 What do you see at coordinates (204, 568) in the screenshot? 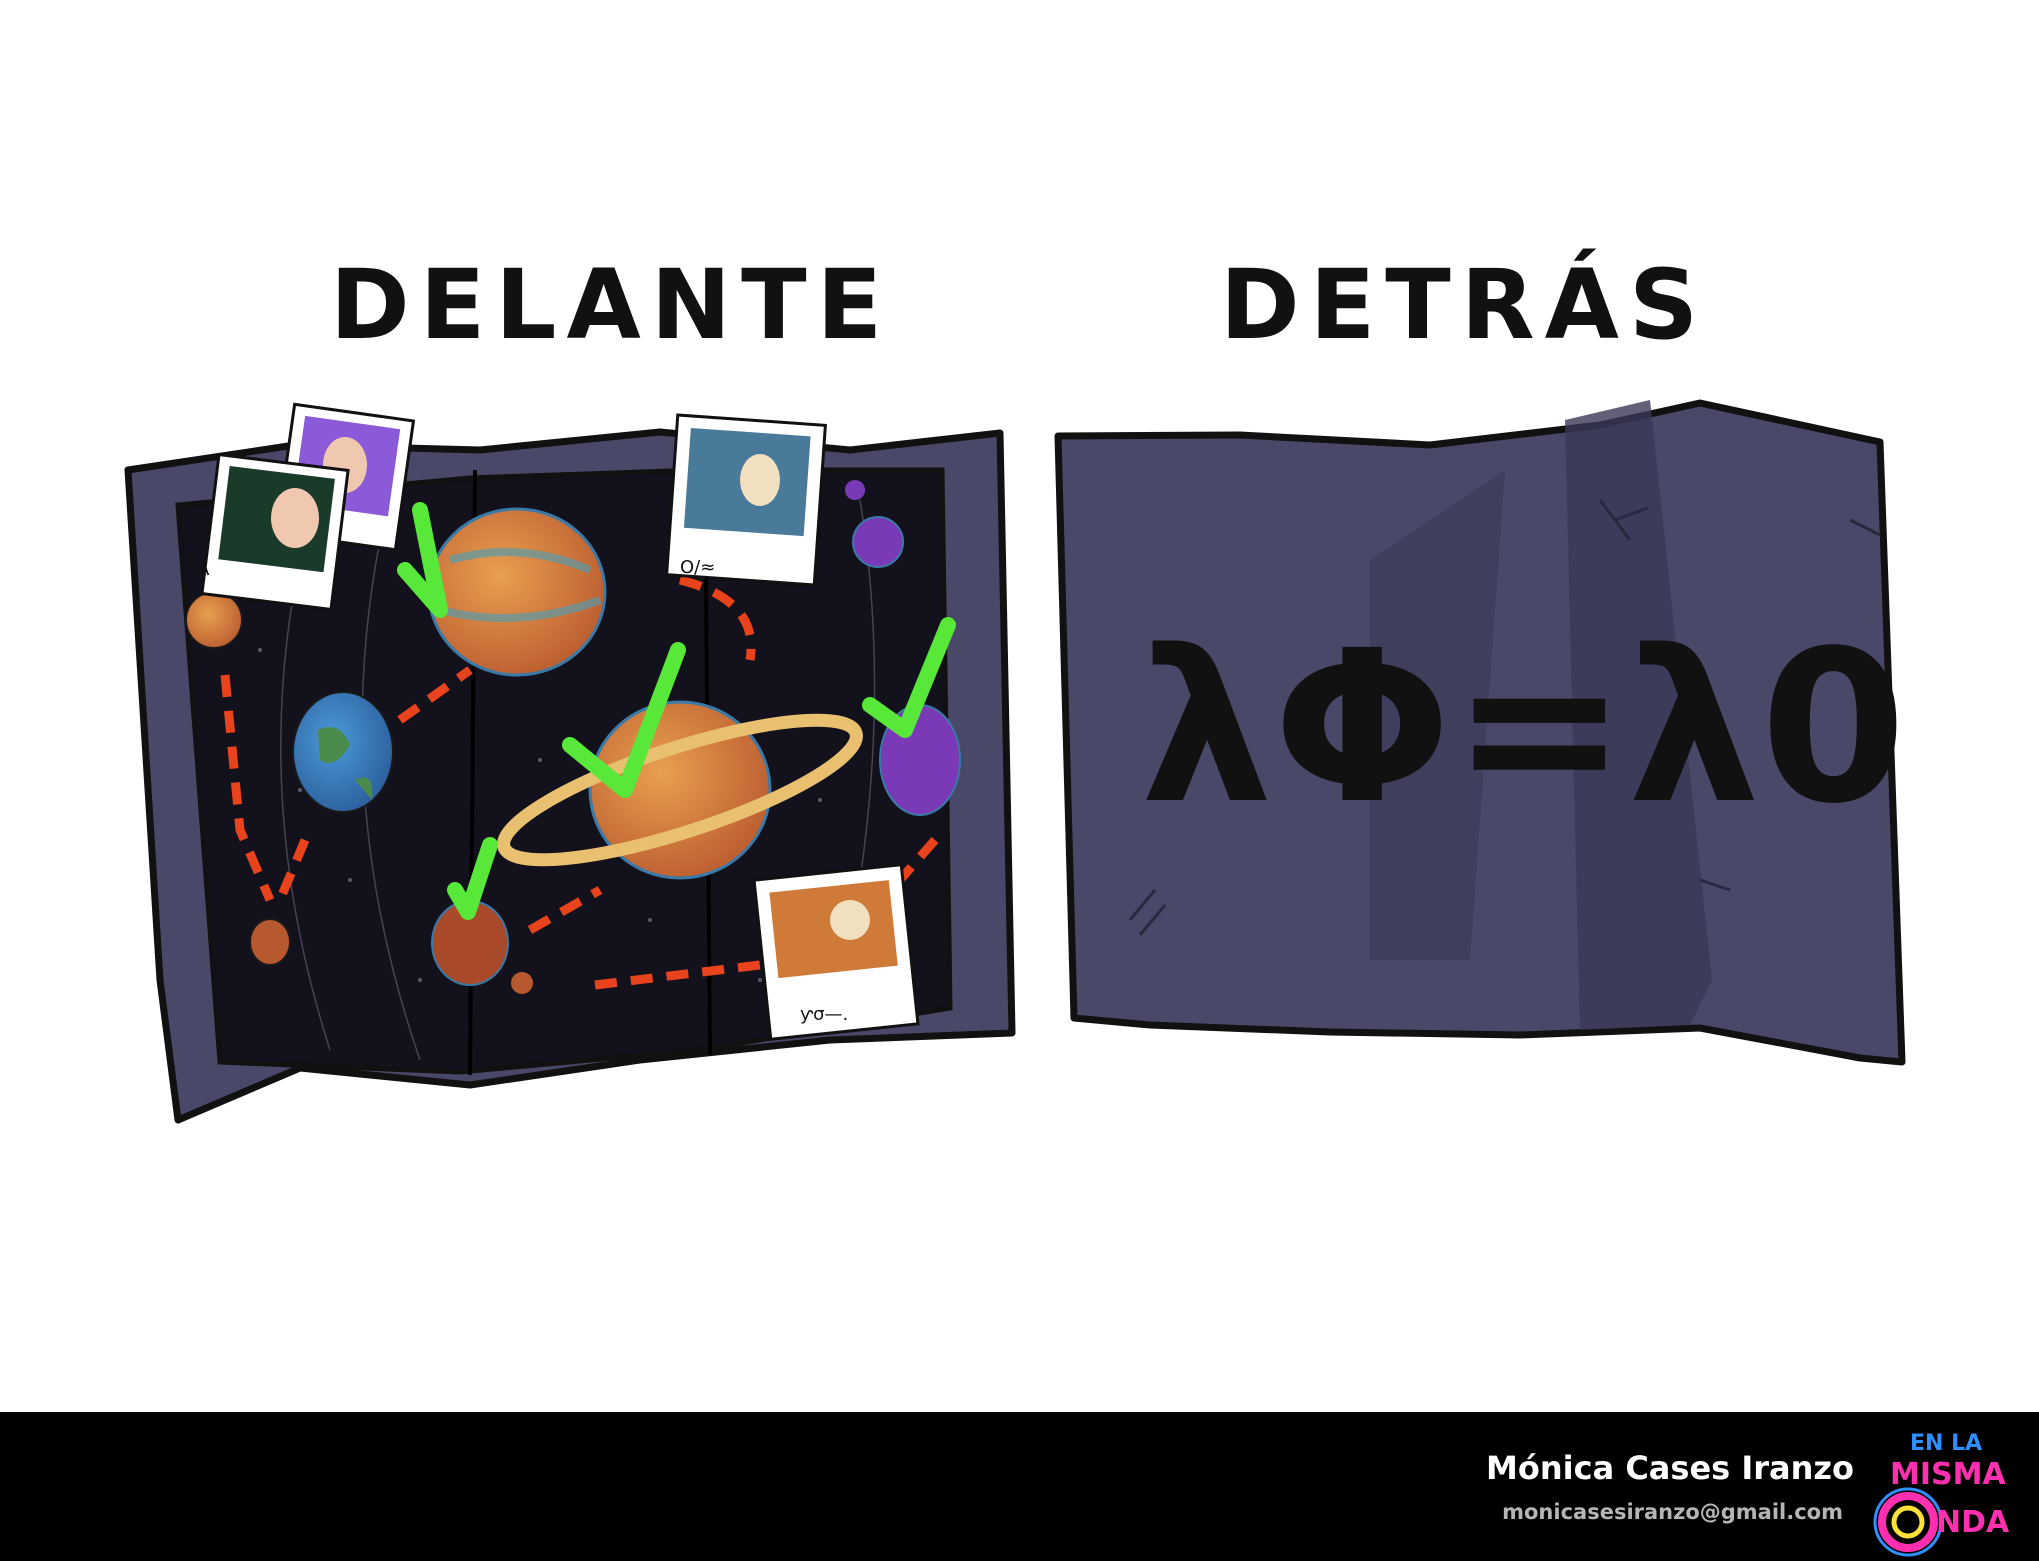
I see `photo-caption: λ` at bounding box center [204, 568].